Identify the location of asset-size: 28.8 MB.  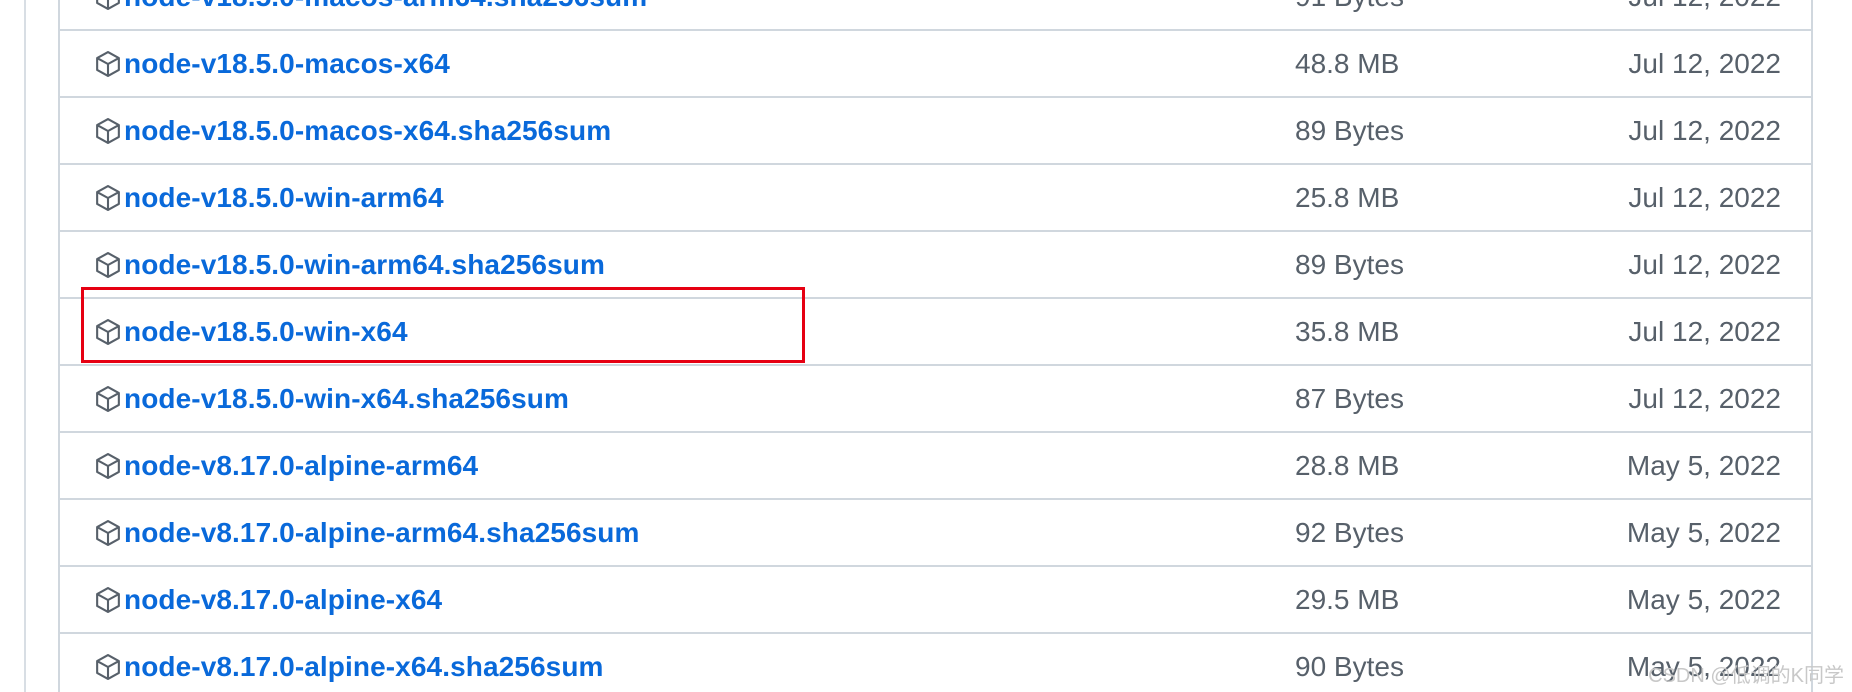
(1347, 465).